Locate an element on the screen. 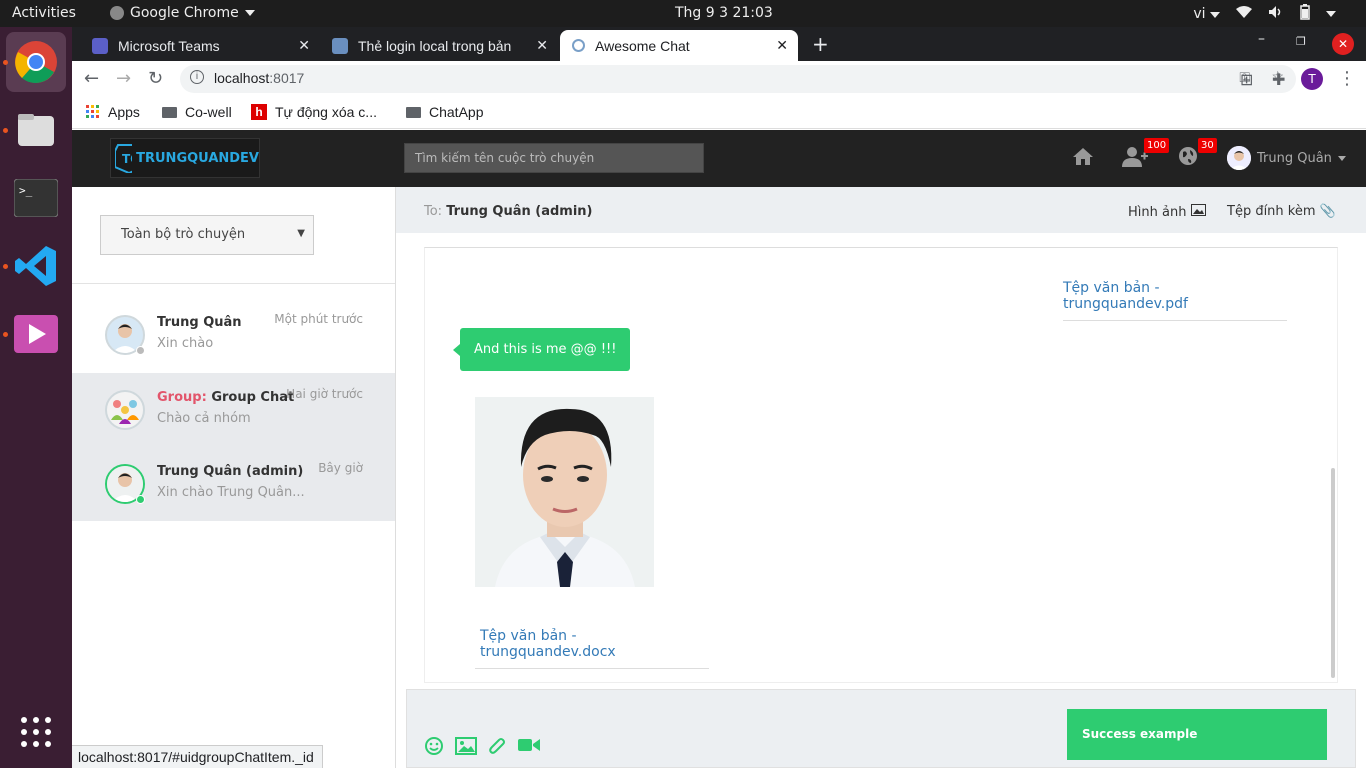 This screenshot has height=768, width=1366. online-status-dot is located at coordinates (140, 499).